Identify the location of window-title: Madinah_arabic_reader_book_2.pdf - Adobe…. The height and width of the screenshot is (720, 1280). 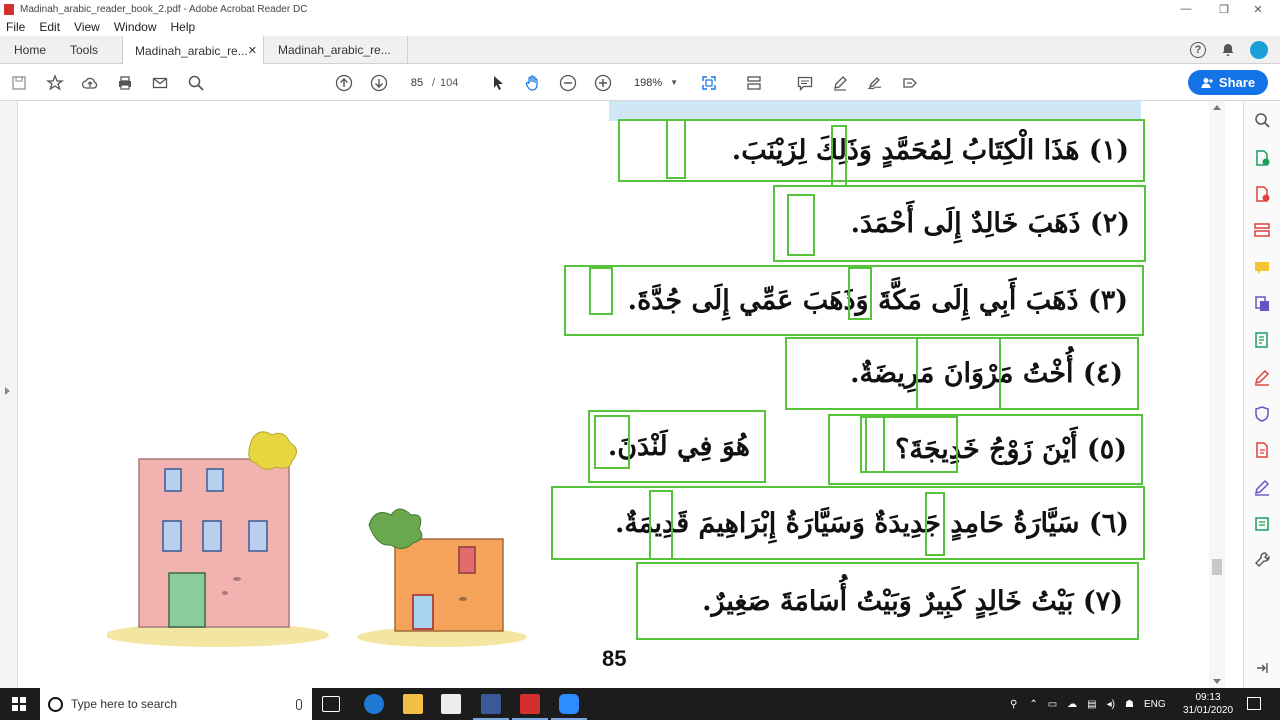
(164, 9).